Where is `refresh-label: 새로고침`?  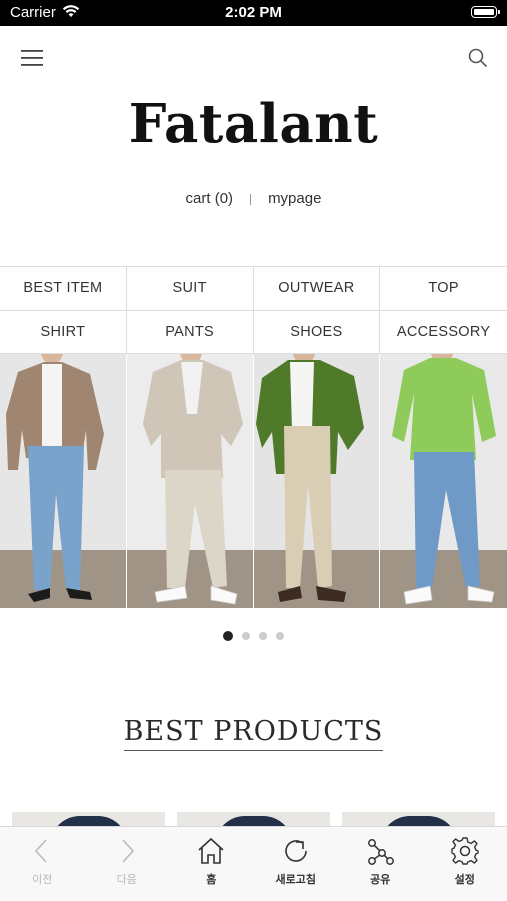
refresh-label: 새로고침 is located at coordinates (296, 879).